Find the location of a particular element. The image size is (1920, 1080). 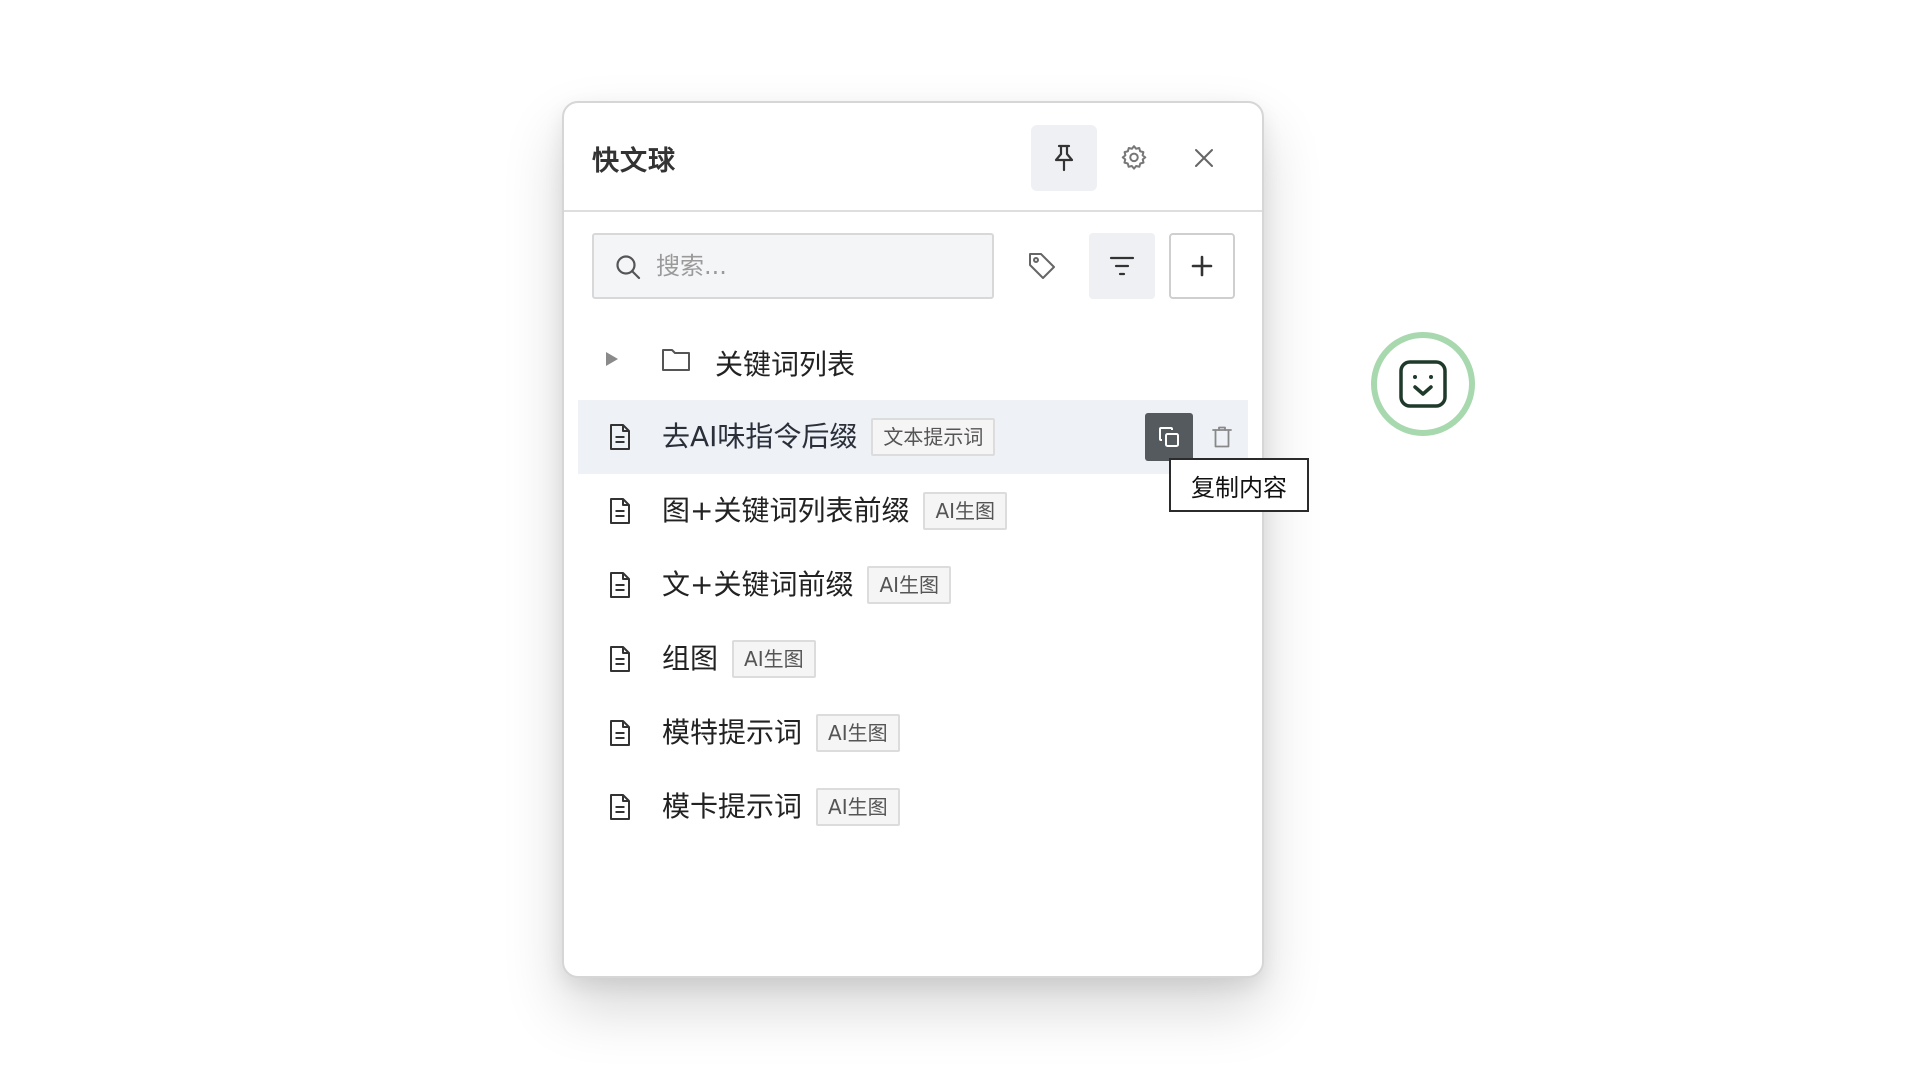

copy-button is located at coordinates (1169, 437).